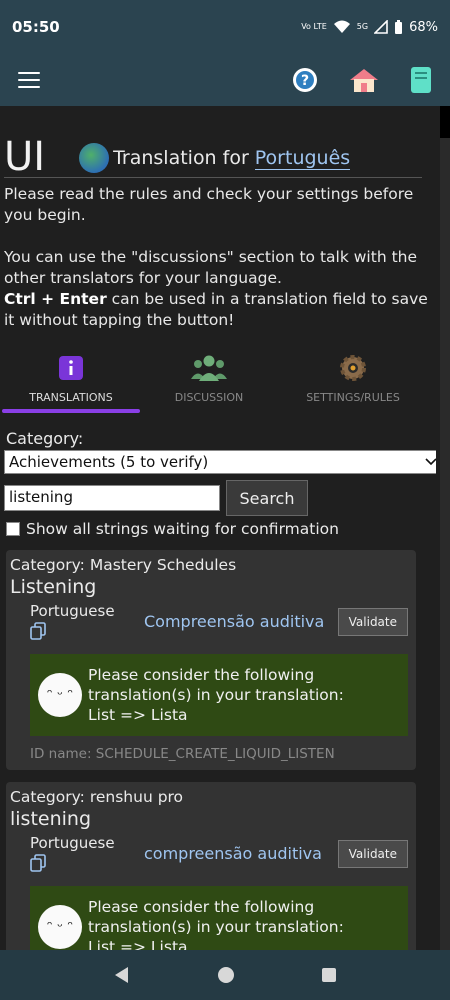 This screenshot has width=450, height=1000. Describe the element at coordinates (341, 26) in the screenshot. I see `wifi-icon` at that location.